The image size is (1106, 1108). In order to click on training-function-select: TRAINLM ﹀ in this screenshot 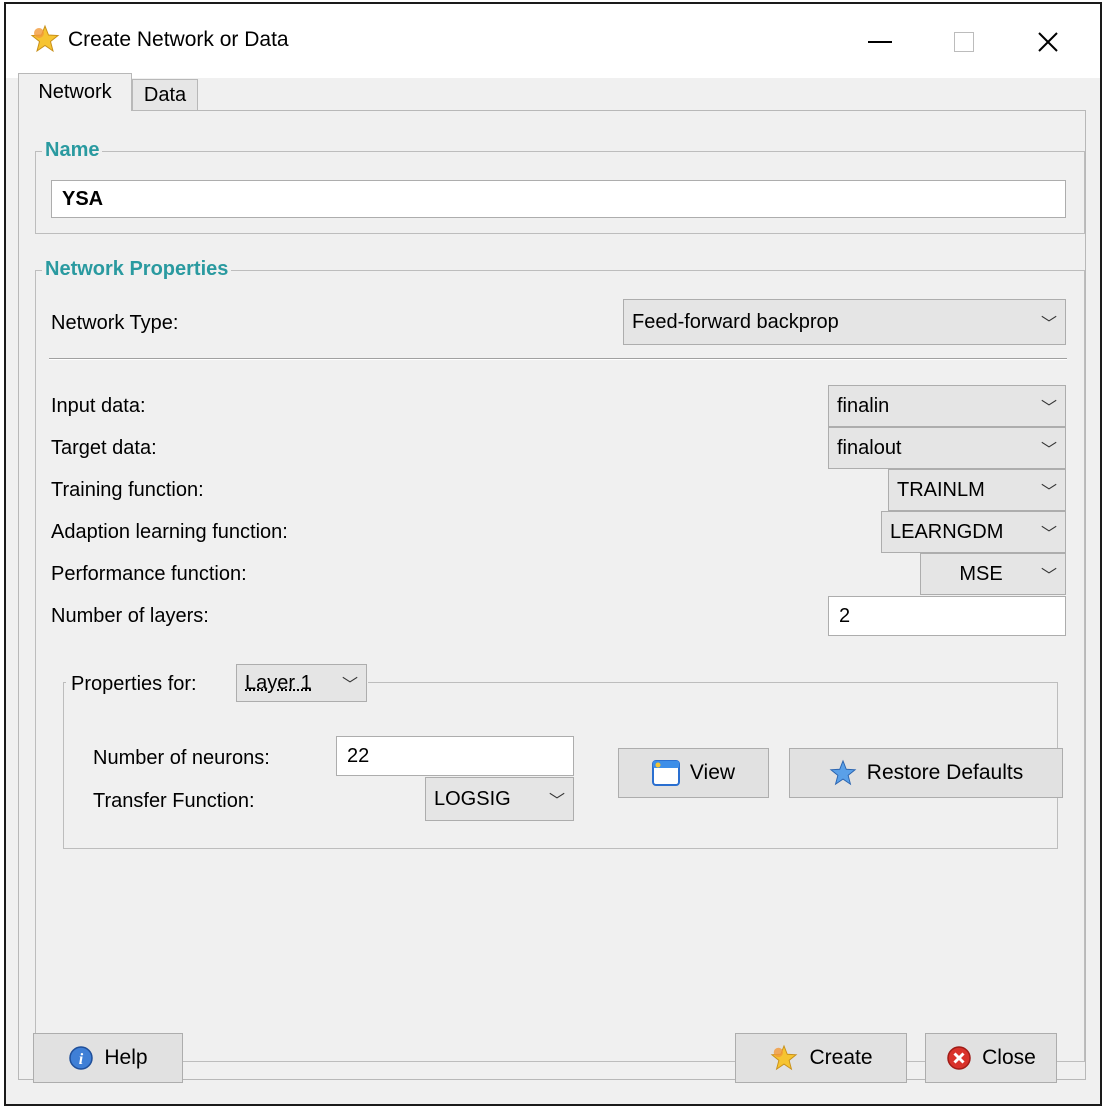, I will do `click(977, 490)`.